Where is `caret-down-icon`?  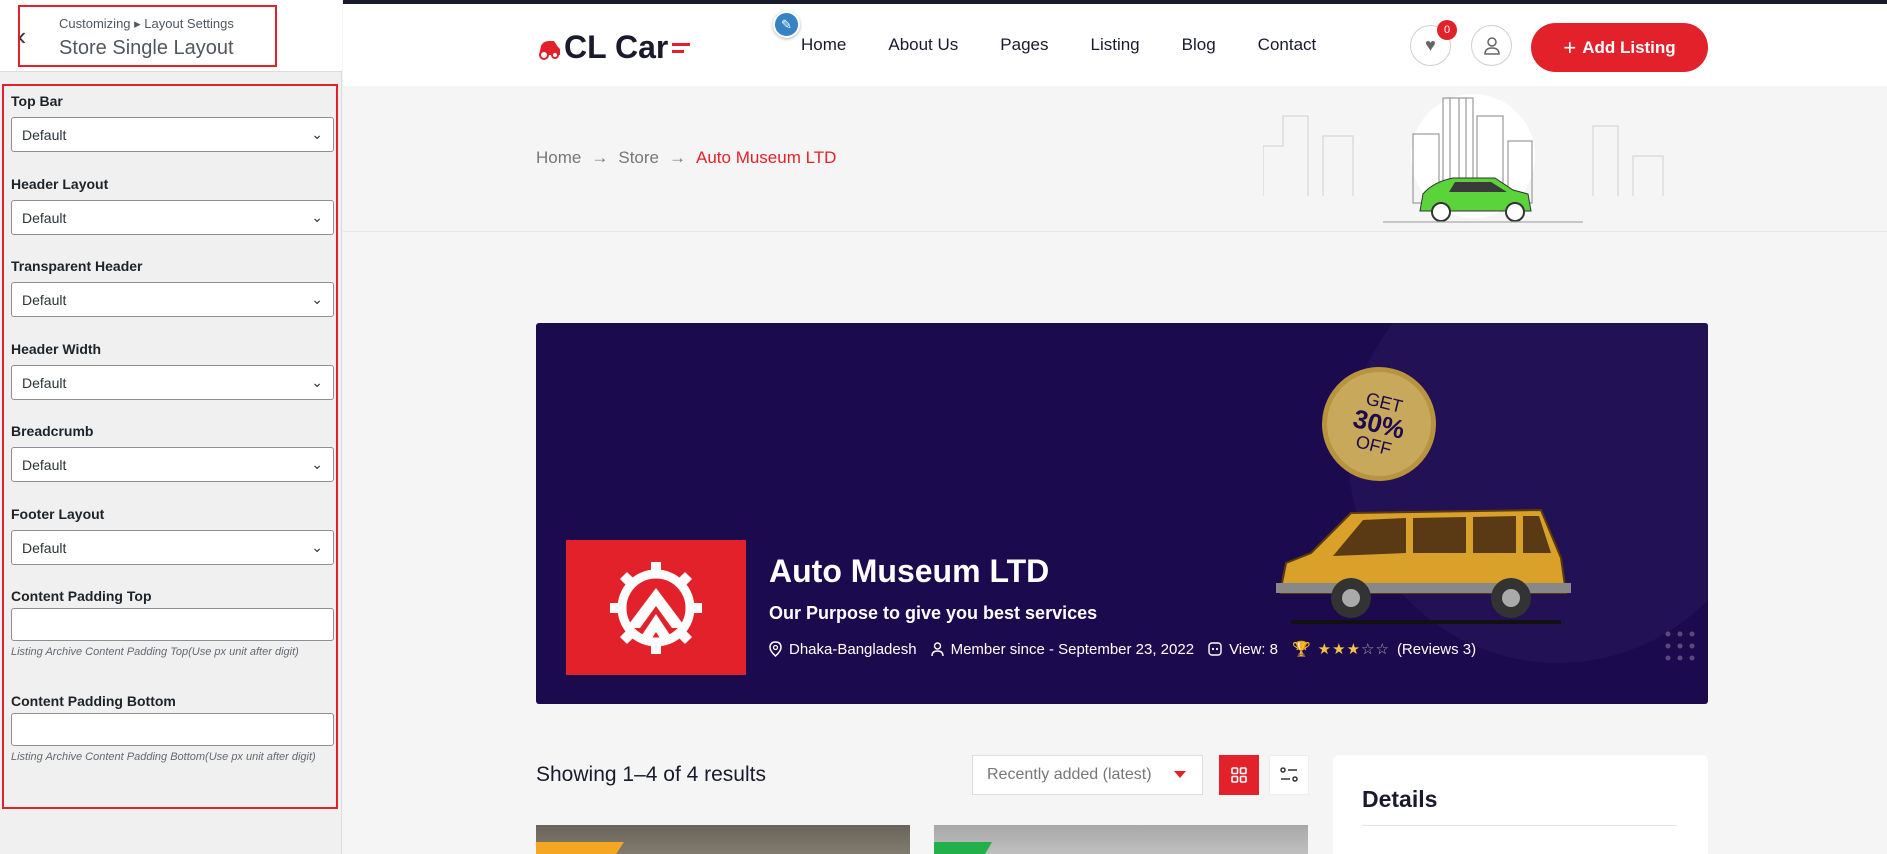 caret-down-icon is located at coordinates (1180, 774).